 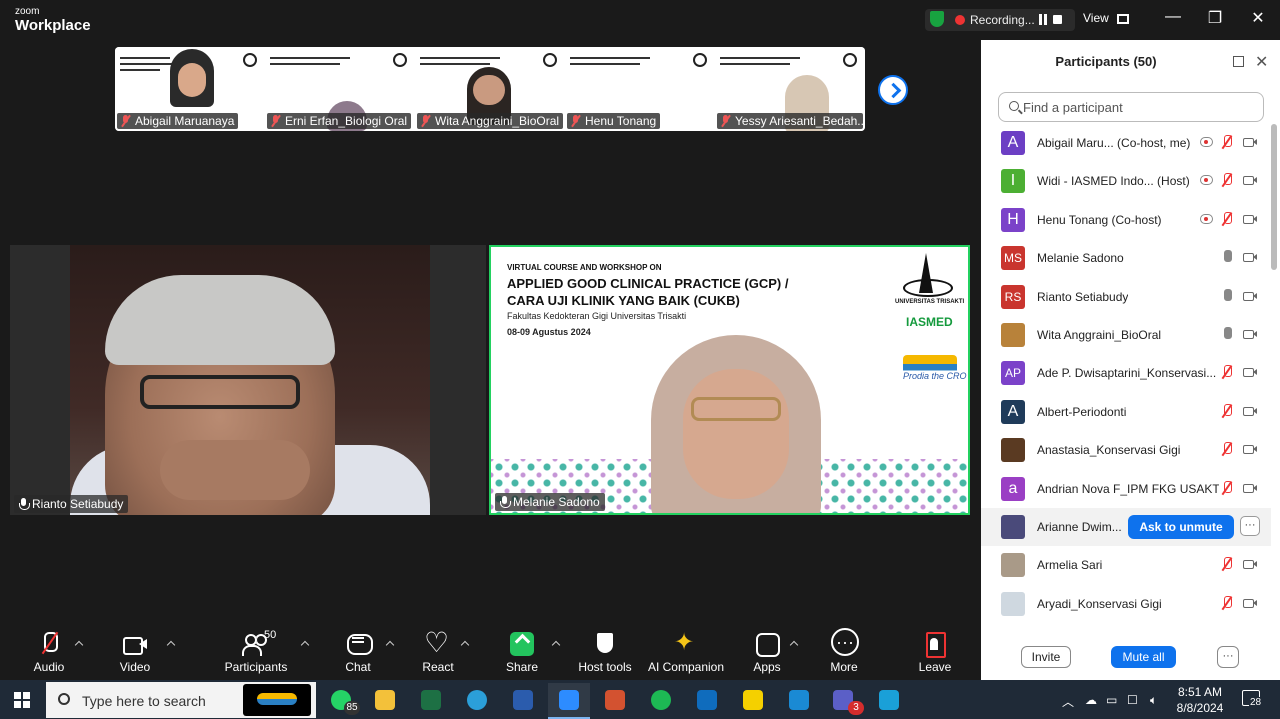 What do you see at coordinates (1252, 699) in the screenshot?
I see `notification-center-icon: 28` at bounding box center [1252, 699].